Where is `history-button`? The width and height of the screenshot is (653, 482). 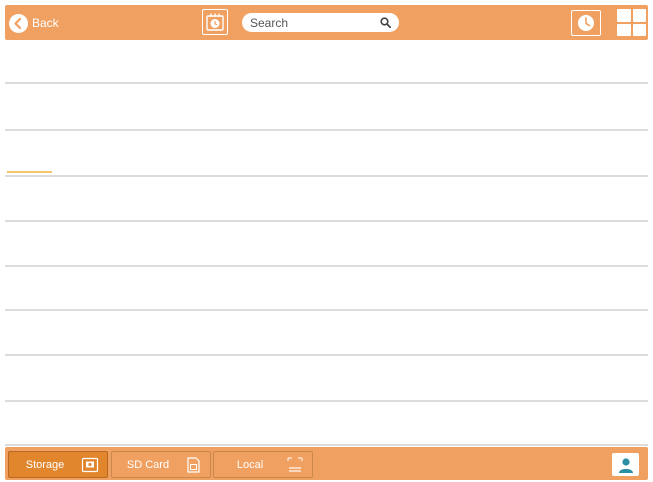
history-button is located at coordinates (586, 23).